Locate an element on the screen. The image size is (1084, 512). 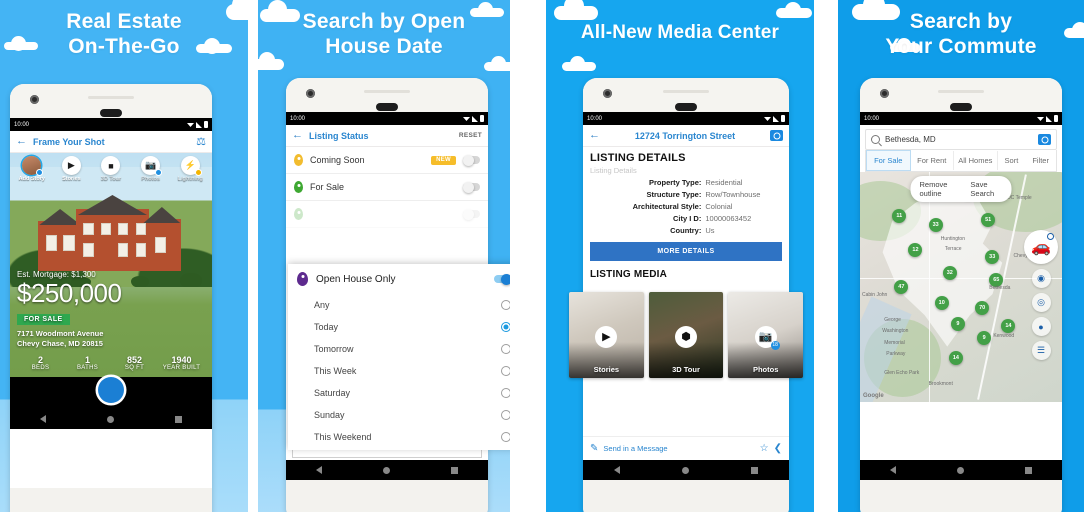
save-search-button: Save Search is located at coordinates (986, 189).